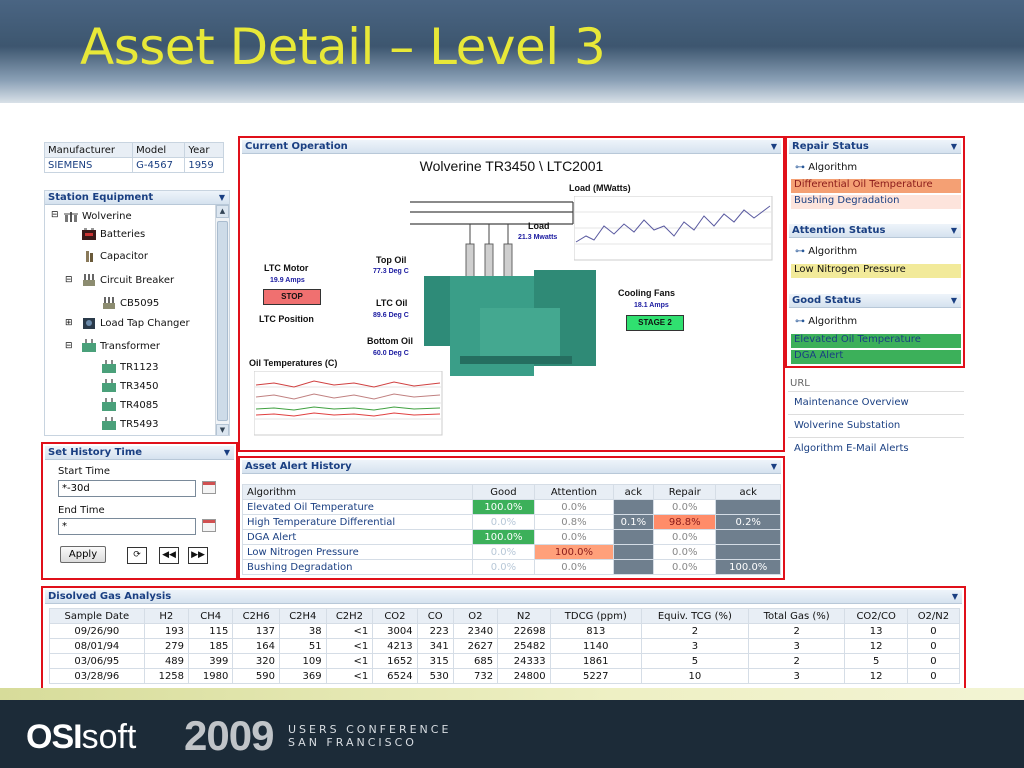 The width and height of the screenshot is (1024, 768). I want to click on dga-cell: 3004, so click(395, 631).